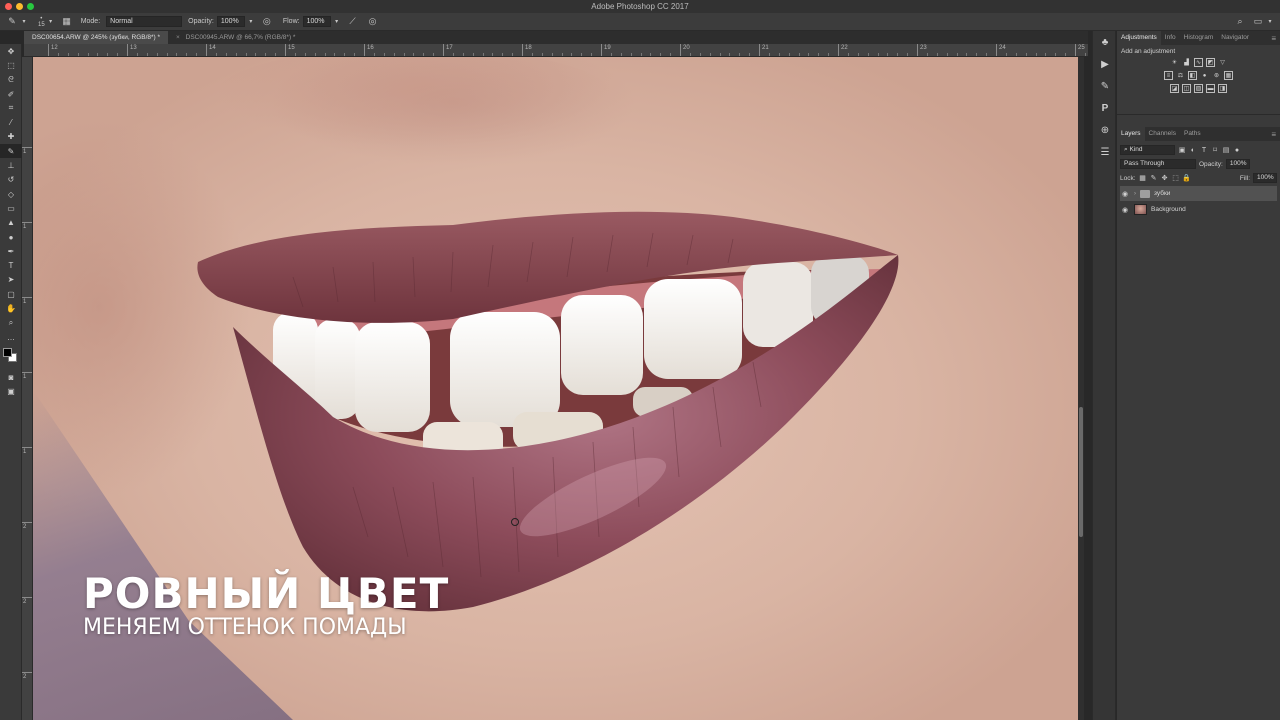 The width and height of the screenshot is (1280, 720). What do you see at coordinates (11, 65) in the screenshot?
I see `marquee-tool-icon: ⬚` at bounding box center [11, 65].